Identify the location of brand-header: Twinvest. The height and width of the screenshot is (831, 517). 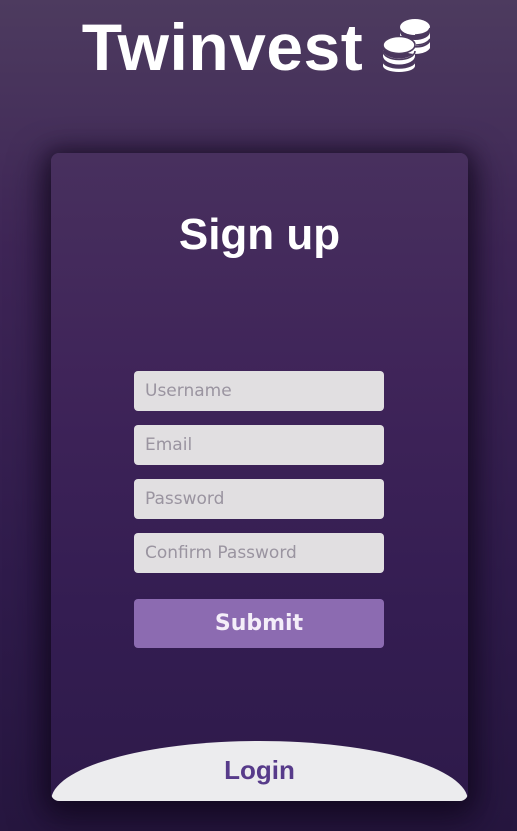
(258, 47).